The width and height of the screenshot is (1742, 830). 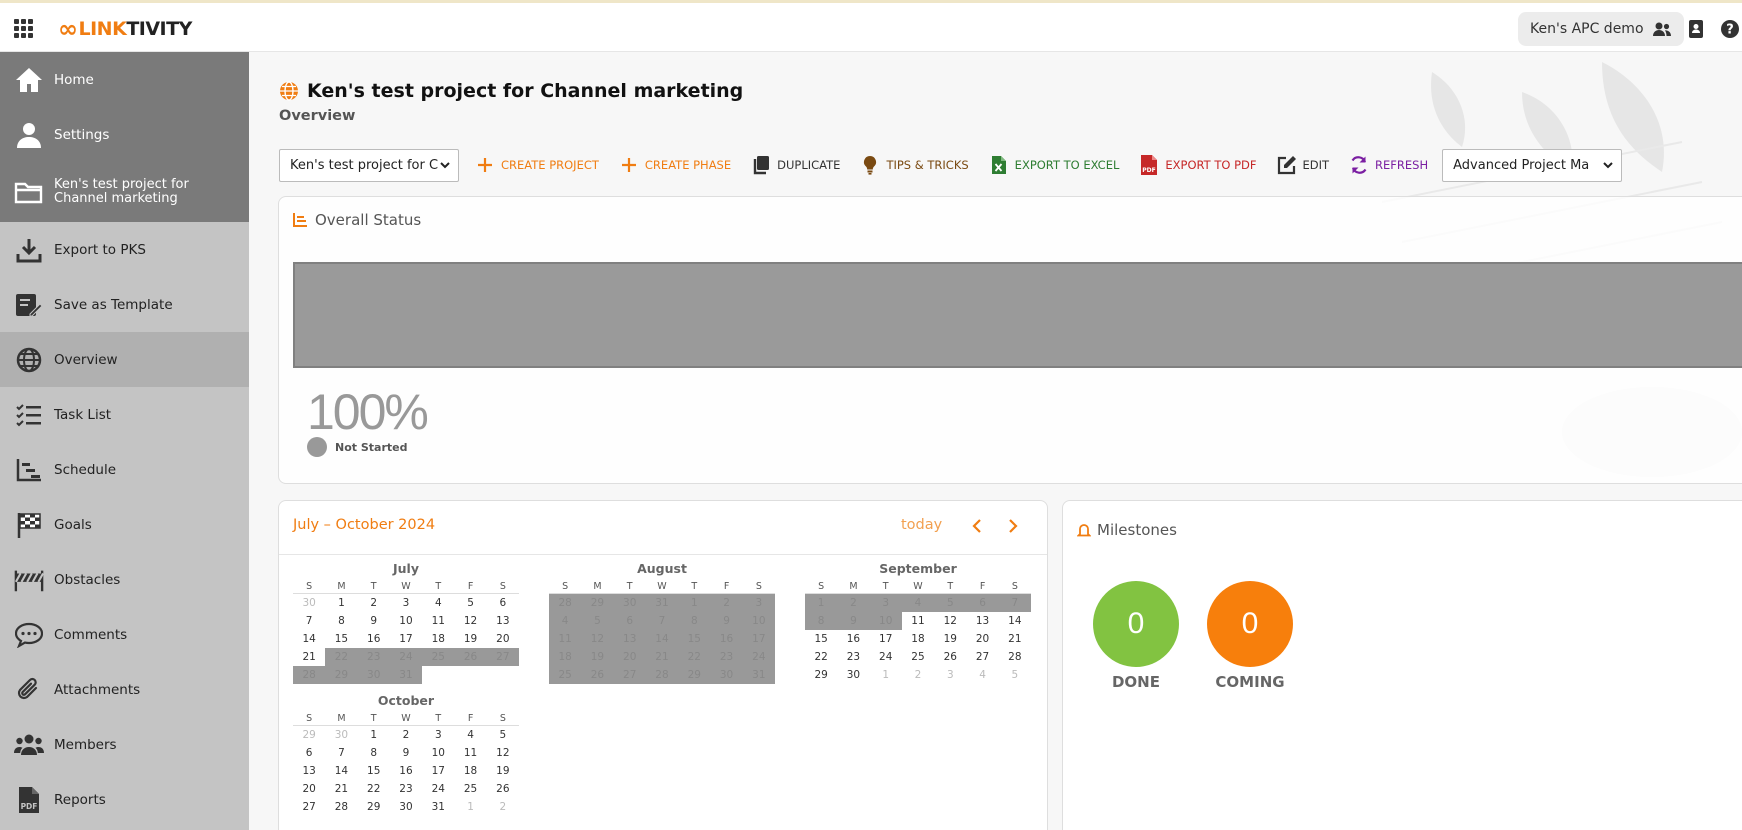 I want to click on project-select: Ken's test project for C, so click(x=369, y=165).